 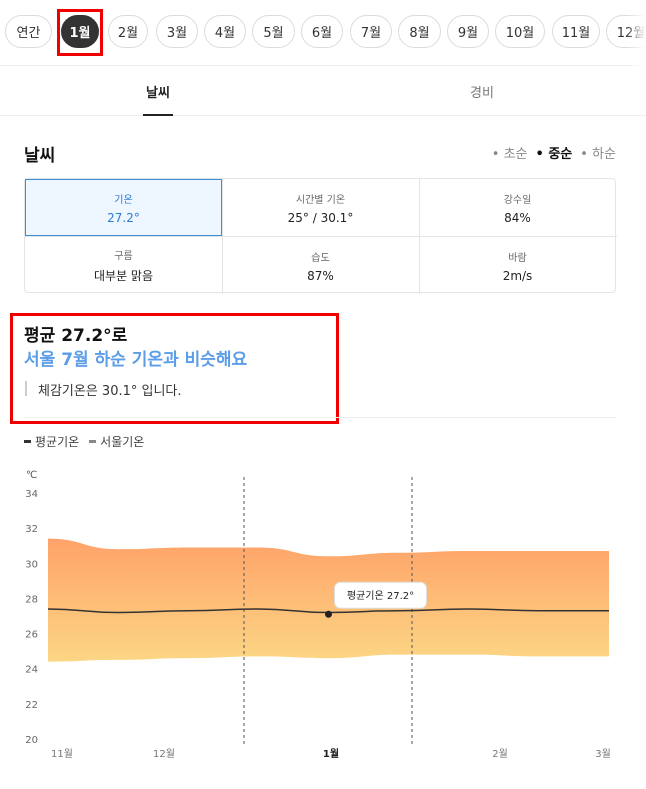 I want to click on stat-value: 87%, so click(x=320, y=275).